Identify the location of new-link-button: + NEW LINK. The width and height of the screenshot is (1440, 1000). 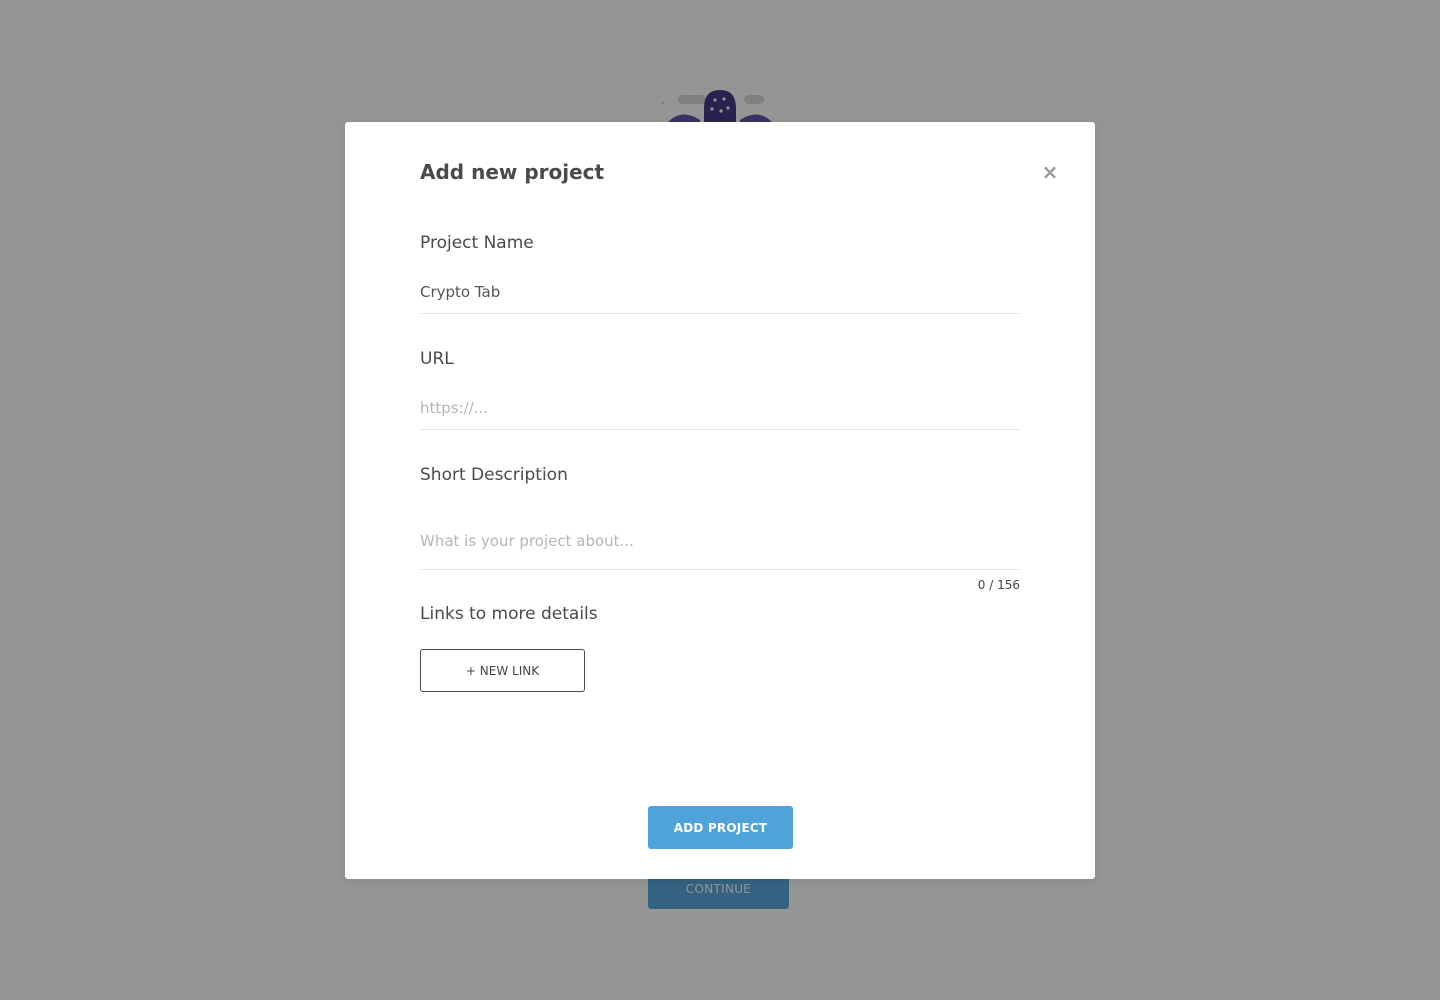
(502, 670).